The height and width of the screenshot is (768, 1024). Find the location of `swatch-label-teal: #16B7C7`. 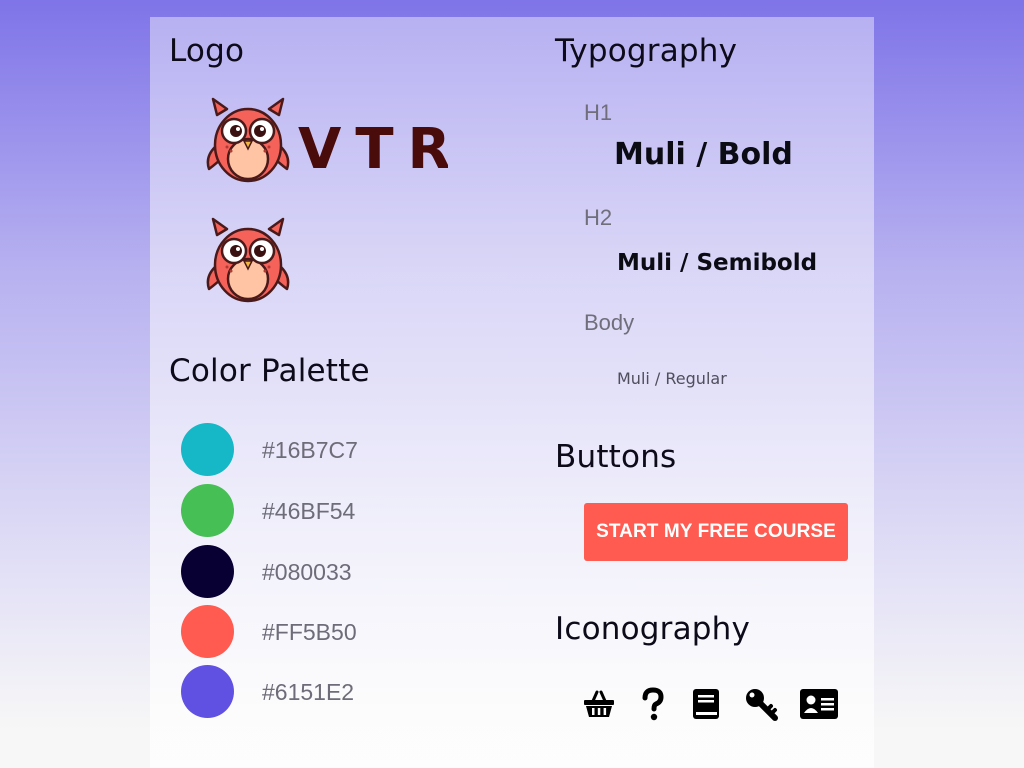

swatch-label-teal: #16B7C7 is located at coordinates (310, 450).